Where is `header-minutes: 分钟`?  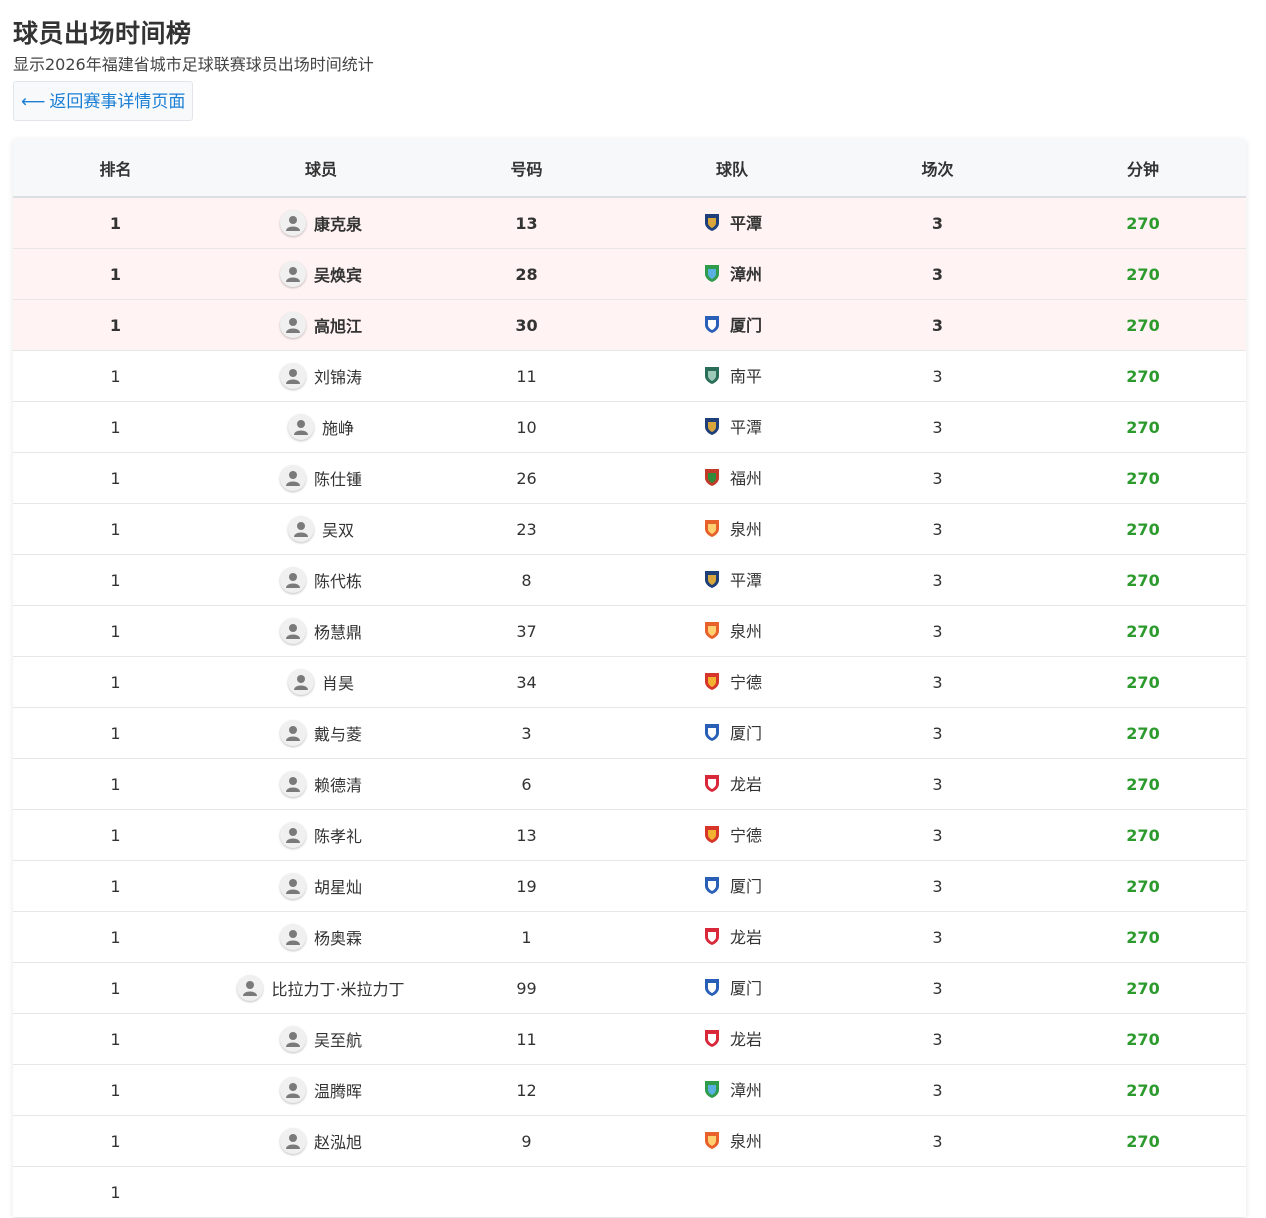
header-minutes: 分钟 is located at coordinates (1143, 168).